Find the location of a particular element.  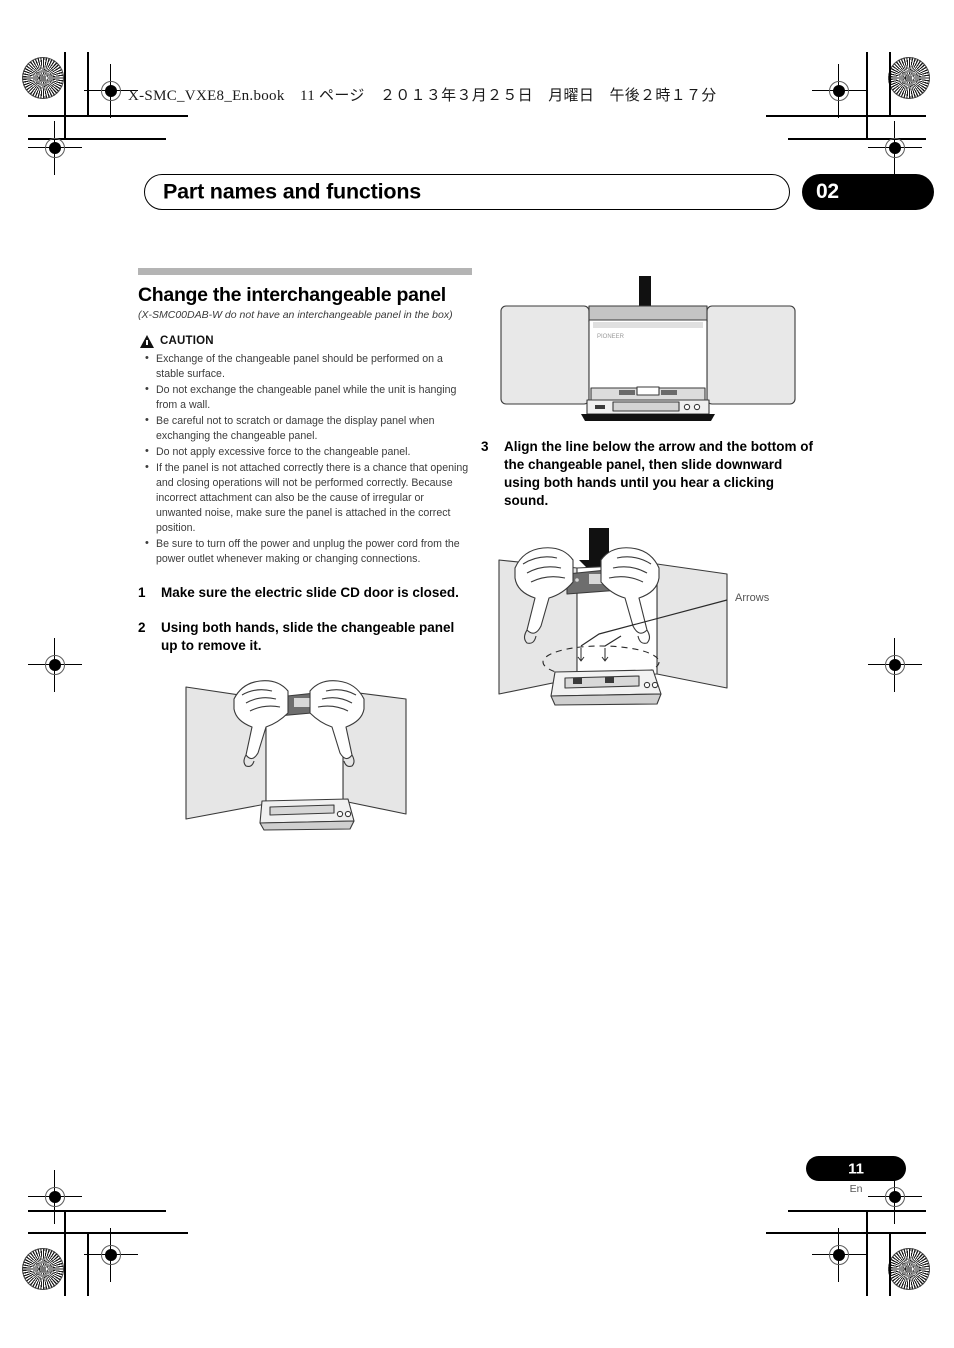

caution-header: CAUTION is located at coordinates (306, 341).